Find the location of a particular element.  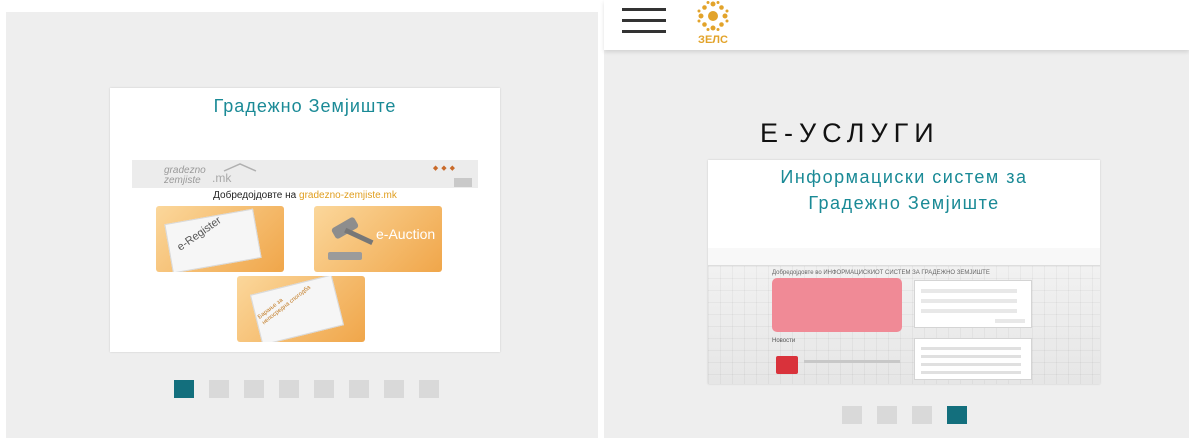

system-info-box is located at coordinates (837, 305).